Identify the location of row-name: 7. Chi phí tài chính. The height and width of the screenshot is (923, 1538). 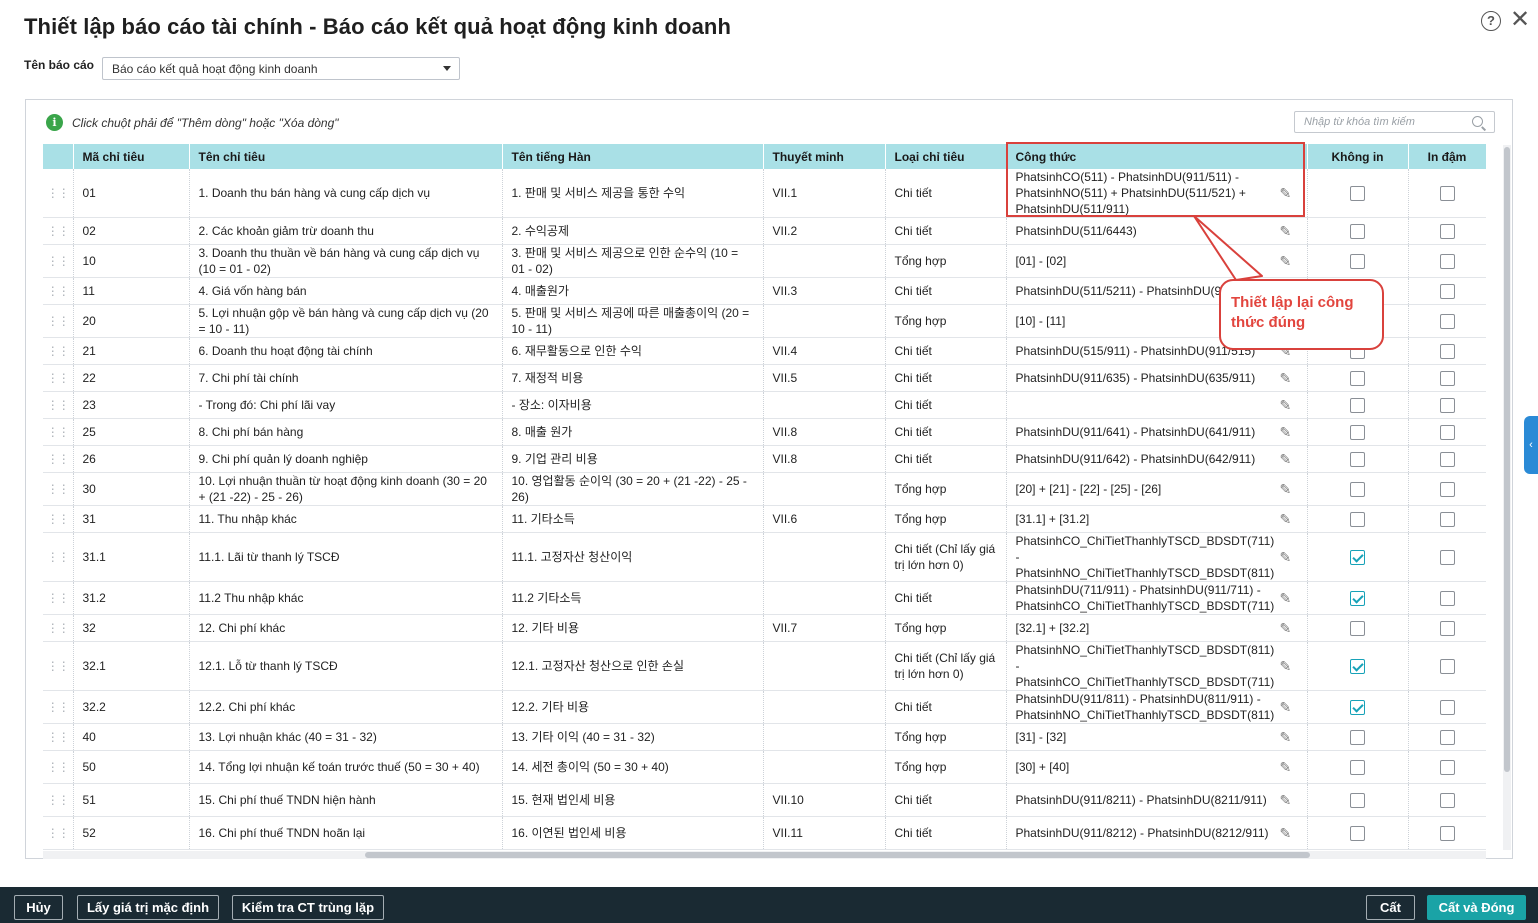
(346, 378).